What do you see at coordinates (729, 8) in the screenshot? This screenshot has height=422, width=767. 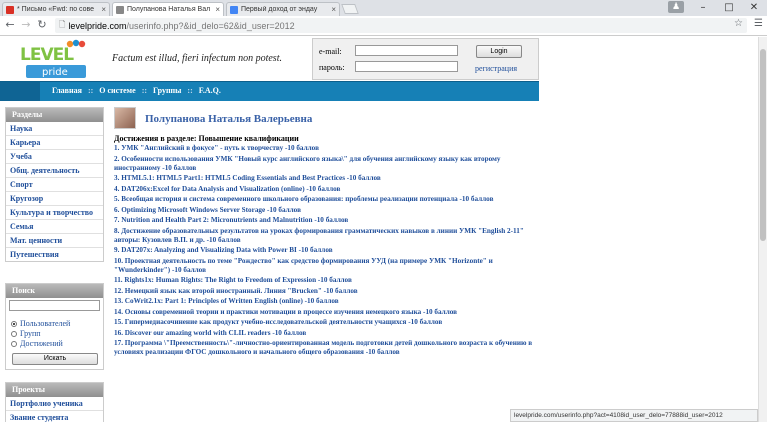 I see `maximize-button: □` at bounding box center [729, 8].